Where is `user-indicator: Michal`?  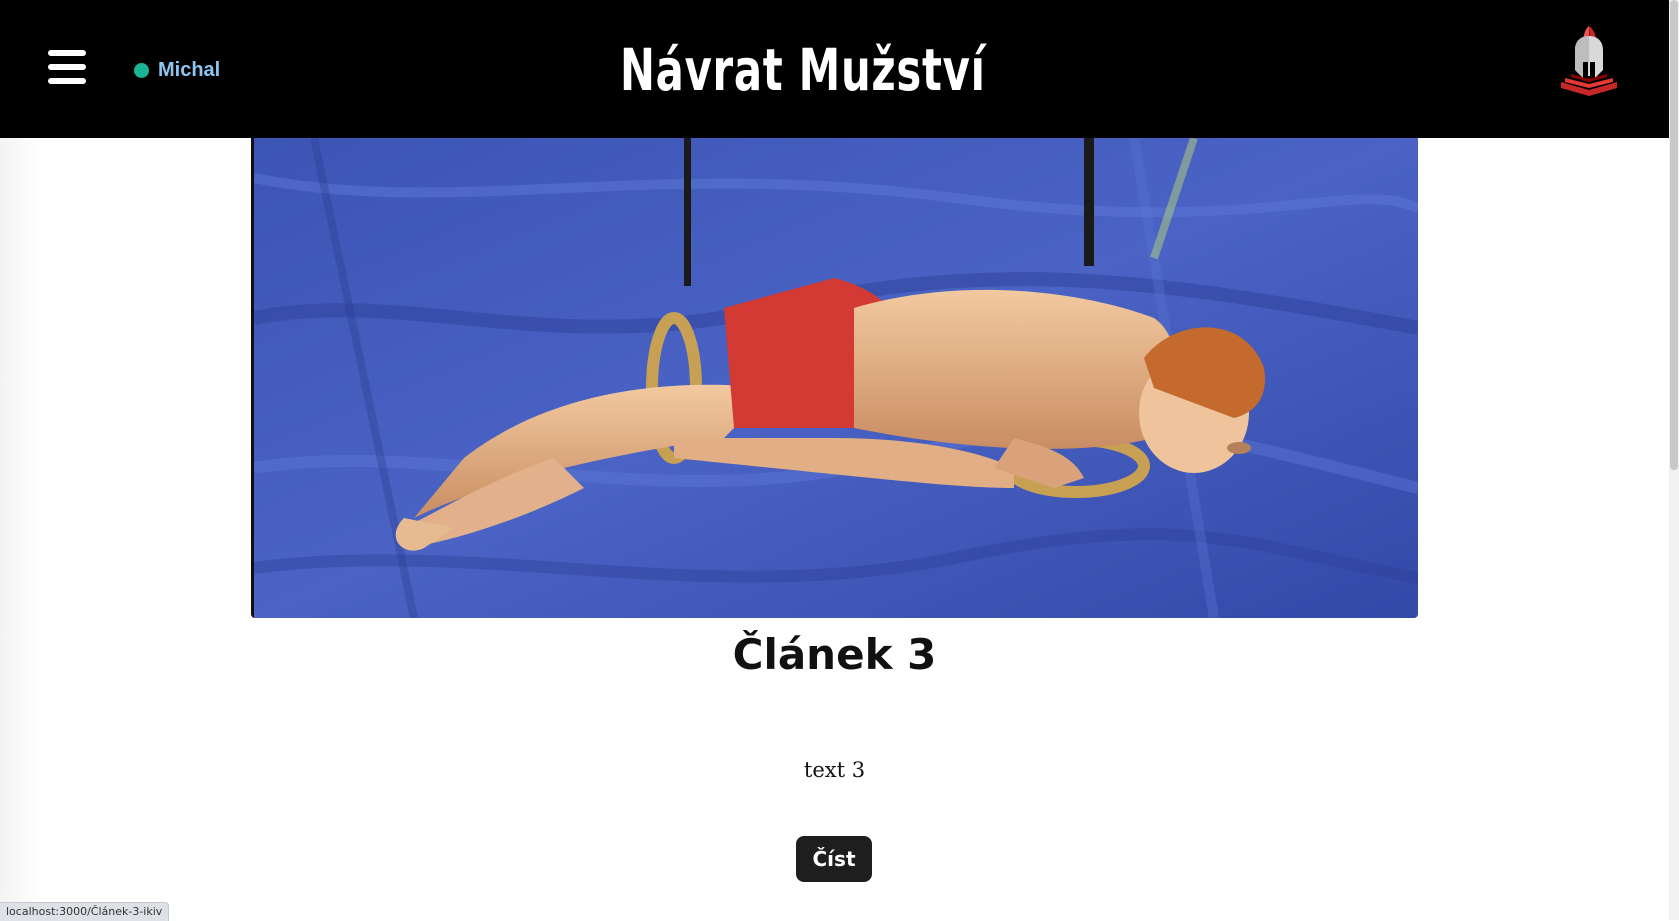
user-indicator: Michal is located at coordinates (177, 70).